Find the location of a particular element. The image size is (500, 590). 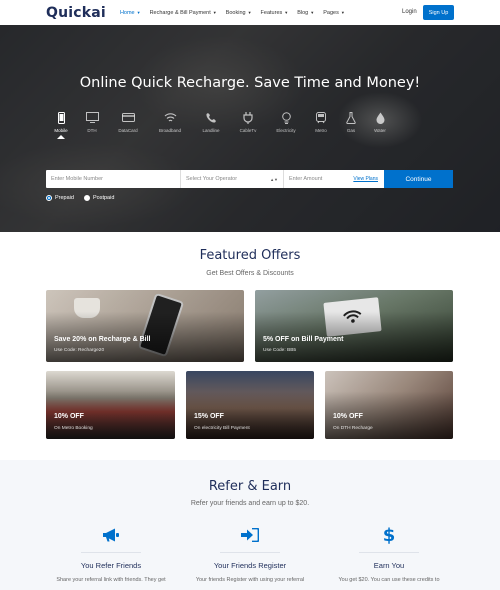

flask-icon is located at coordinates (351, 117).